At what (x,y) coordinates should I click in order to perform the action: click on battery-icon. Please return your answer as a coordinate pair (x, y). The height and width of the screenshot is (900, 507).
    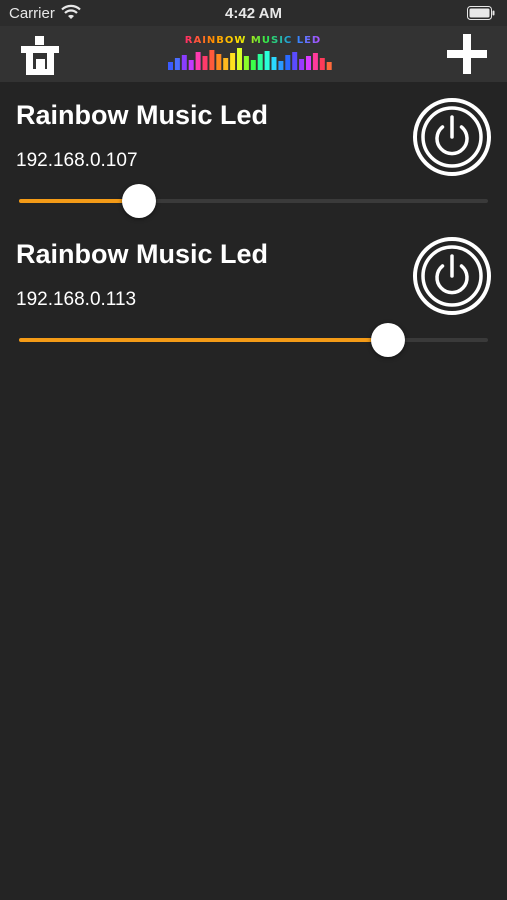
    Looking at the image, I should click on (481, 13).